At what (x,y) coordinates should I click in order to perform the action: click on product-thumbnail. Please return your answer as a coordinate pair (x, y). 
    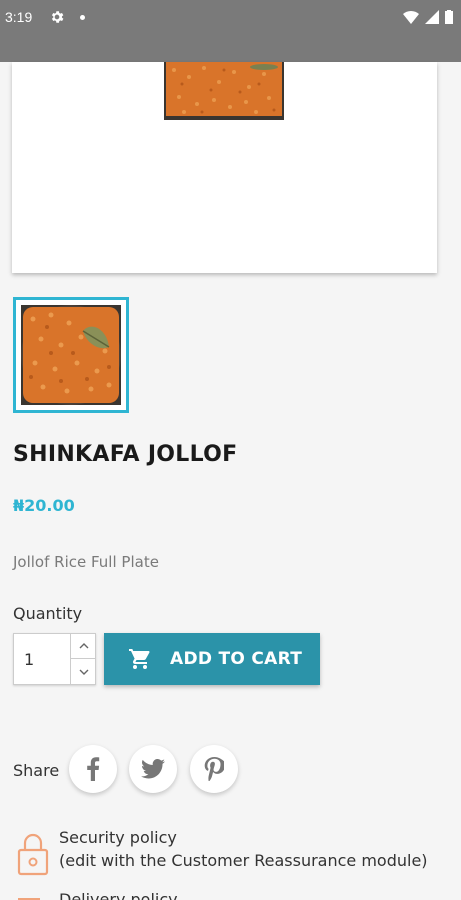
    Looking at the image, I should click on (71, 355).